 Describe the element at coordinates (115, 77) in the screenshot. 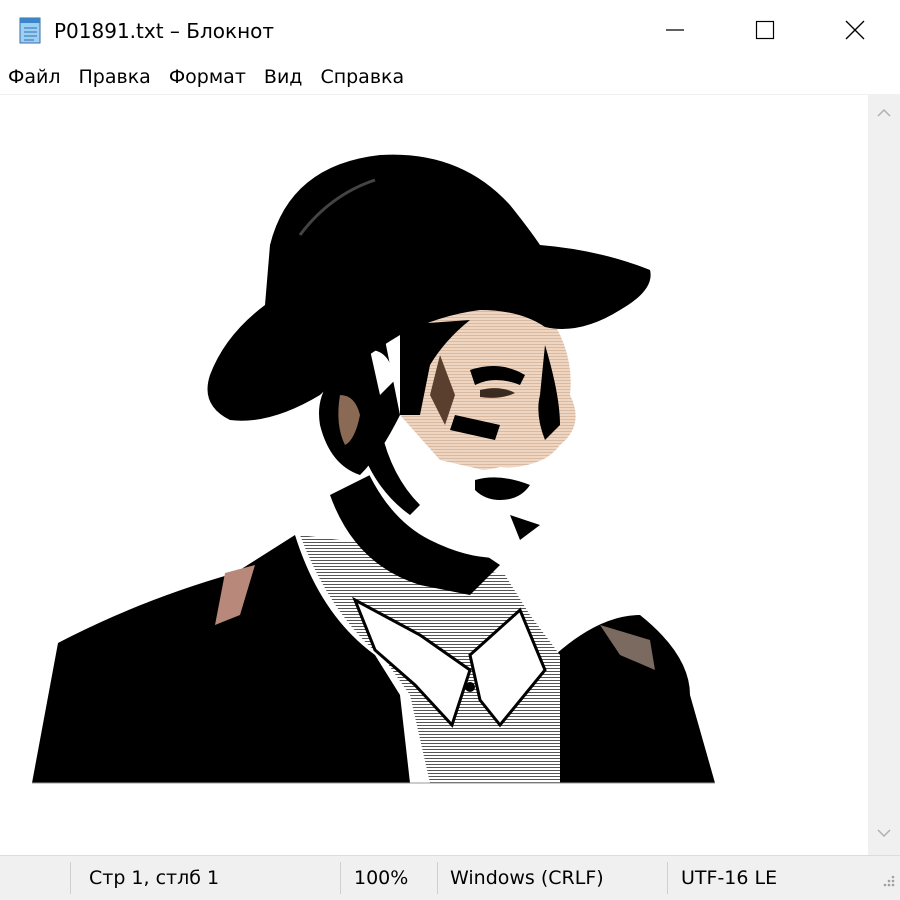

I see `menu-edit: Правка` at that location.